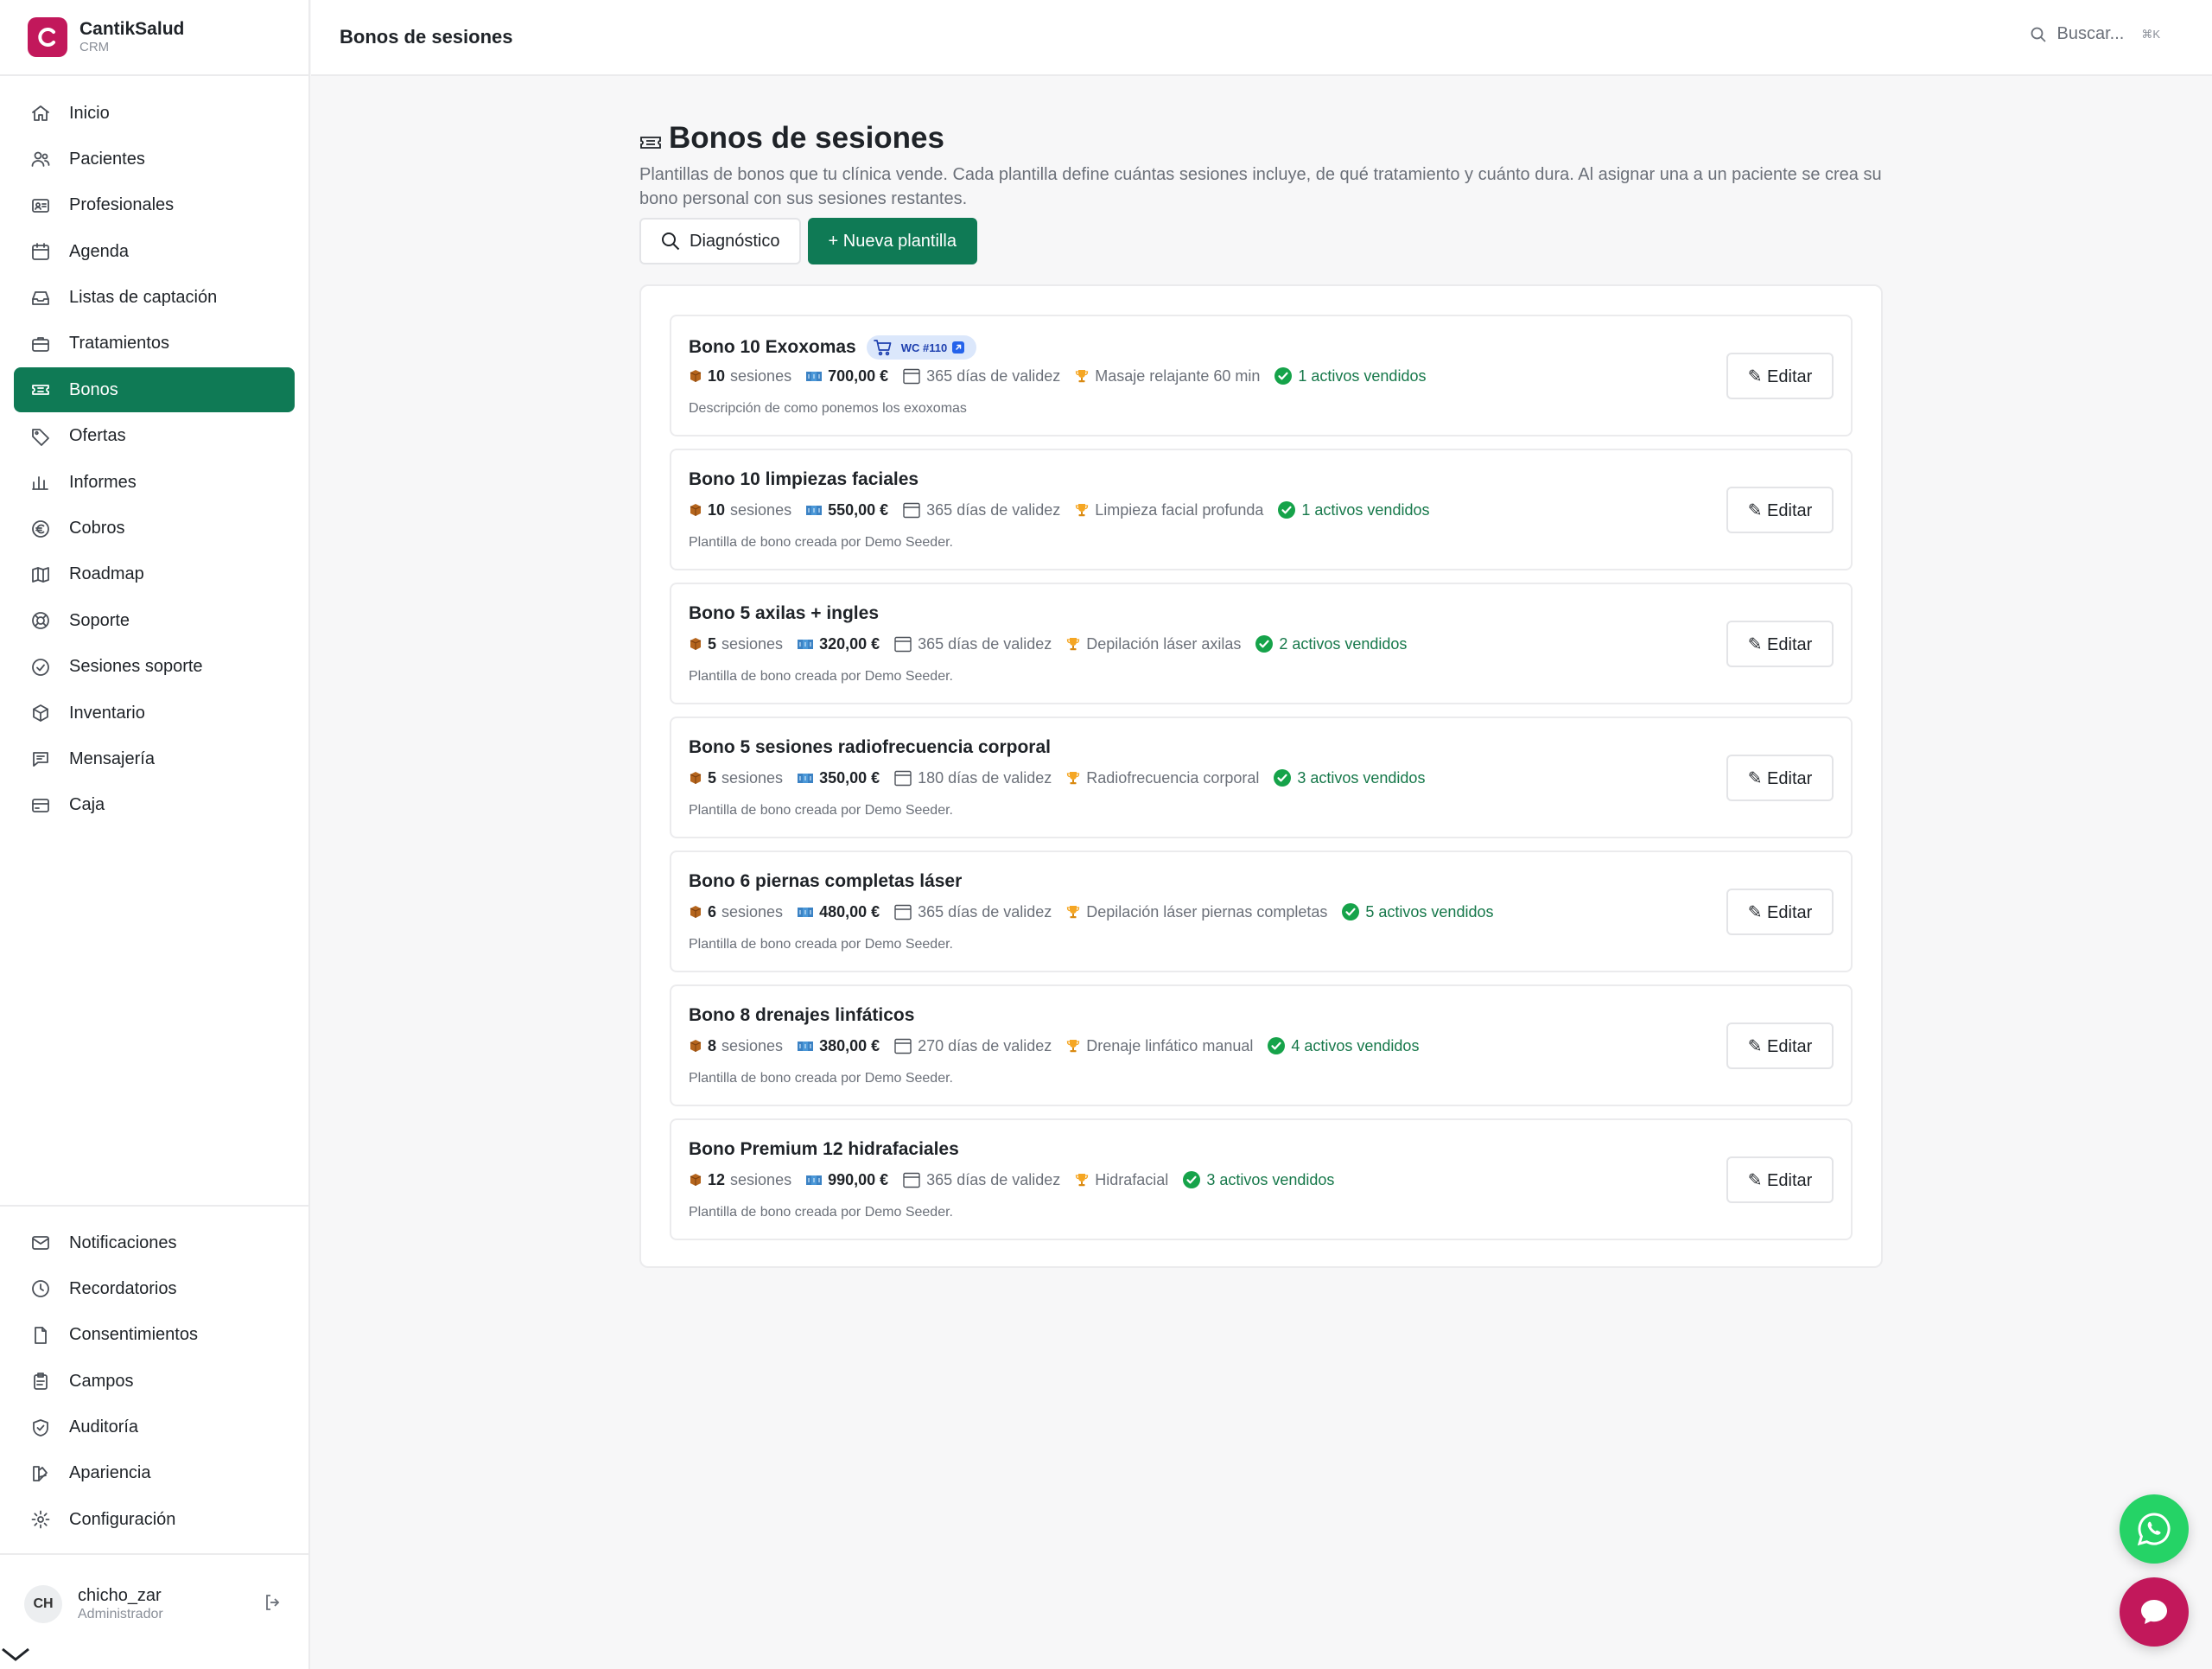  What do you see at coordinates (154, 113) in the screenshot?
I see `sidebar-item-inicio: Inicio` at bounding box center [154, 113].